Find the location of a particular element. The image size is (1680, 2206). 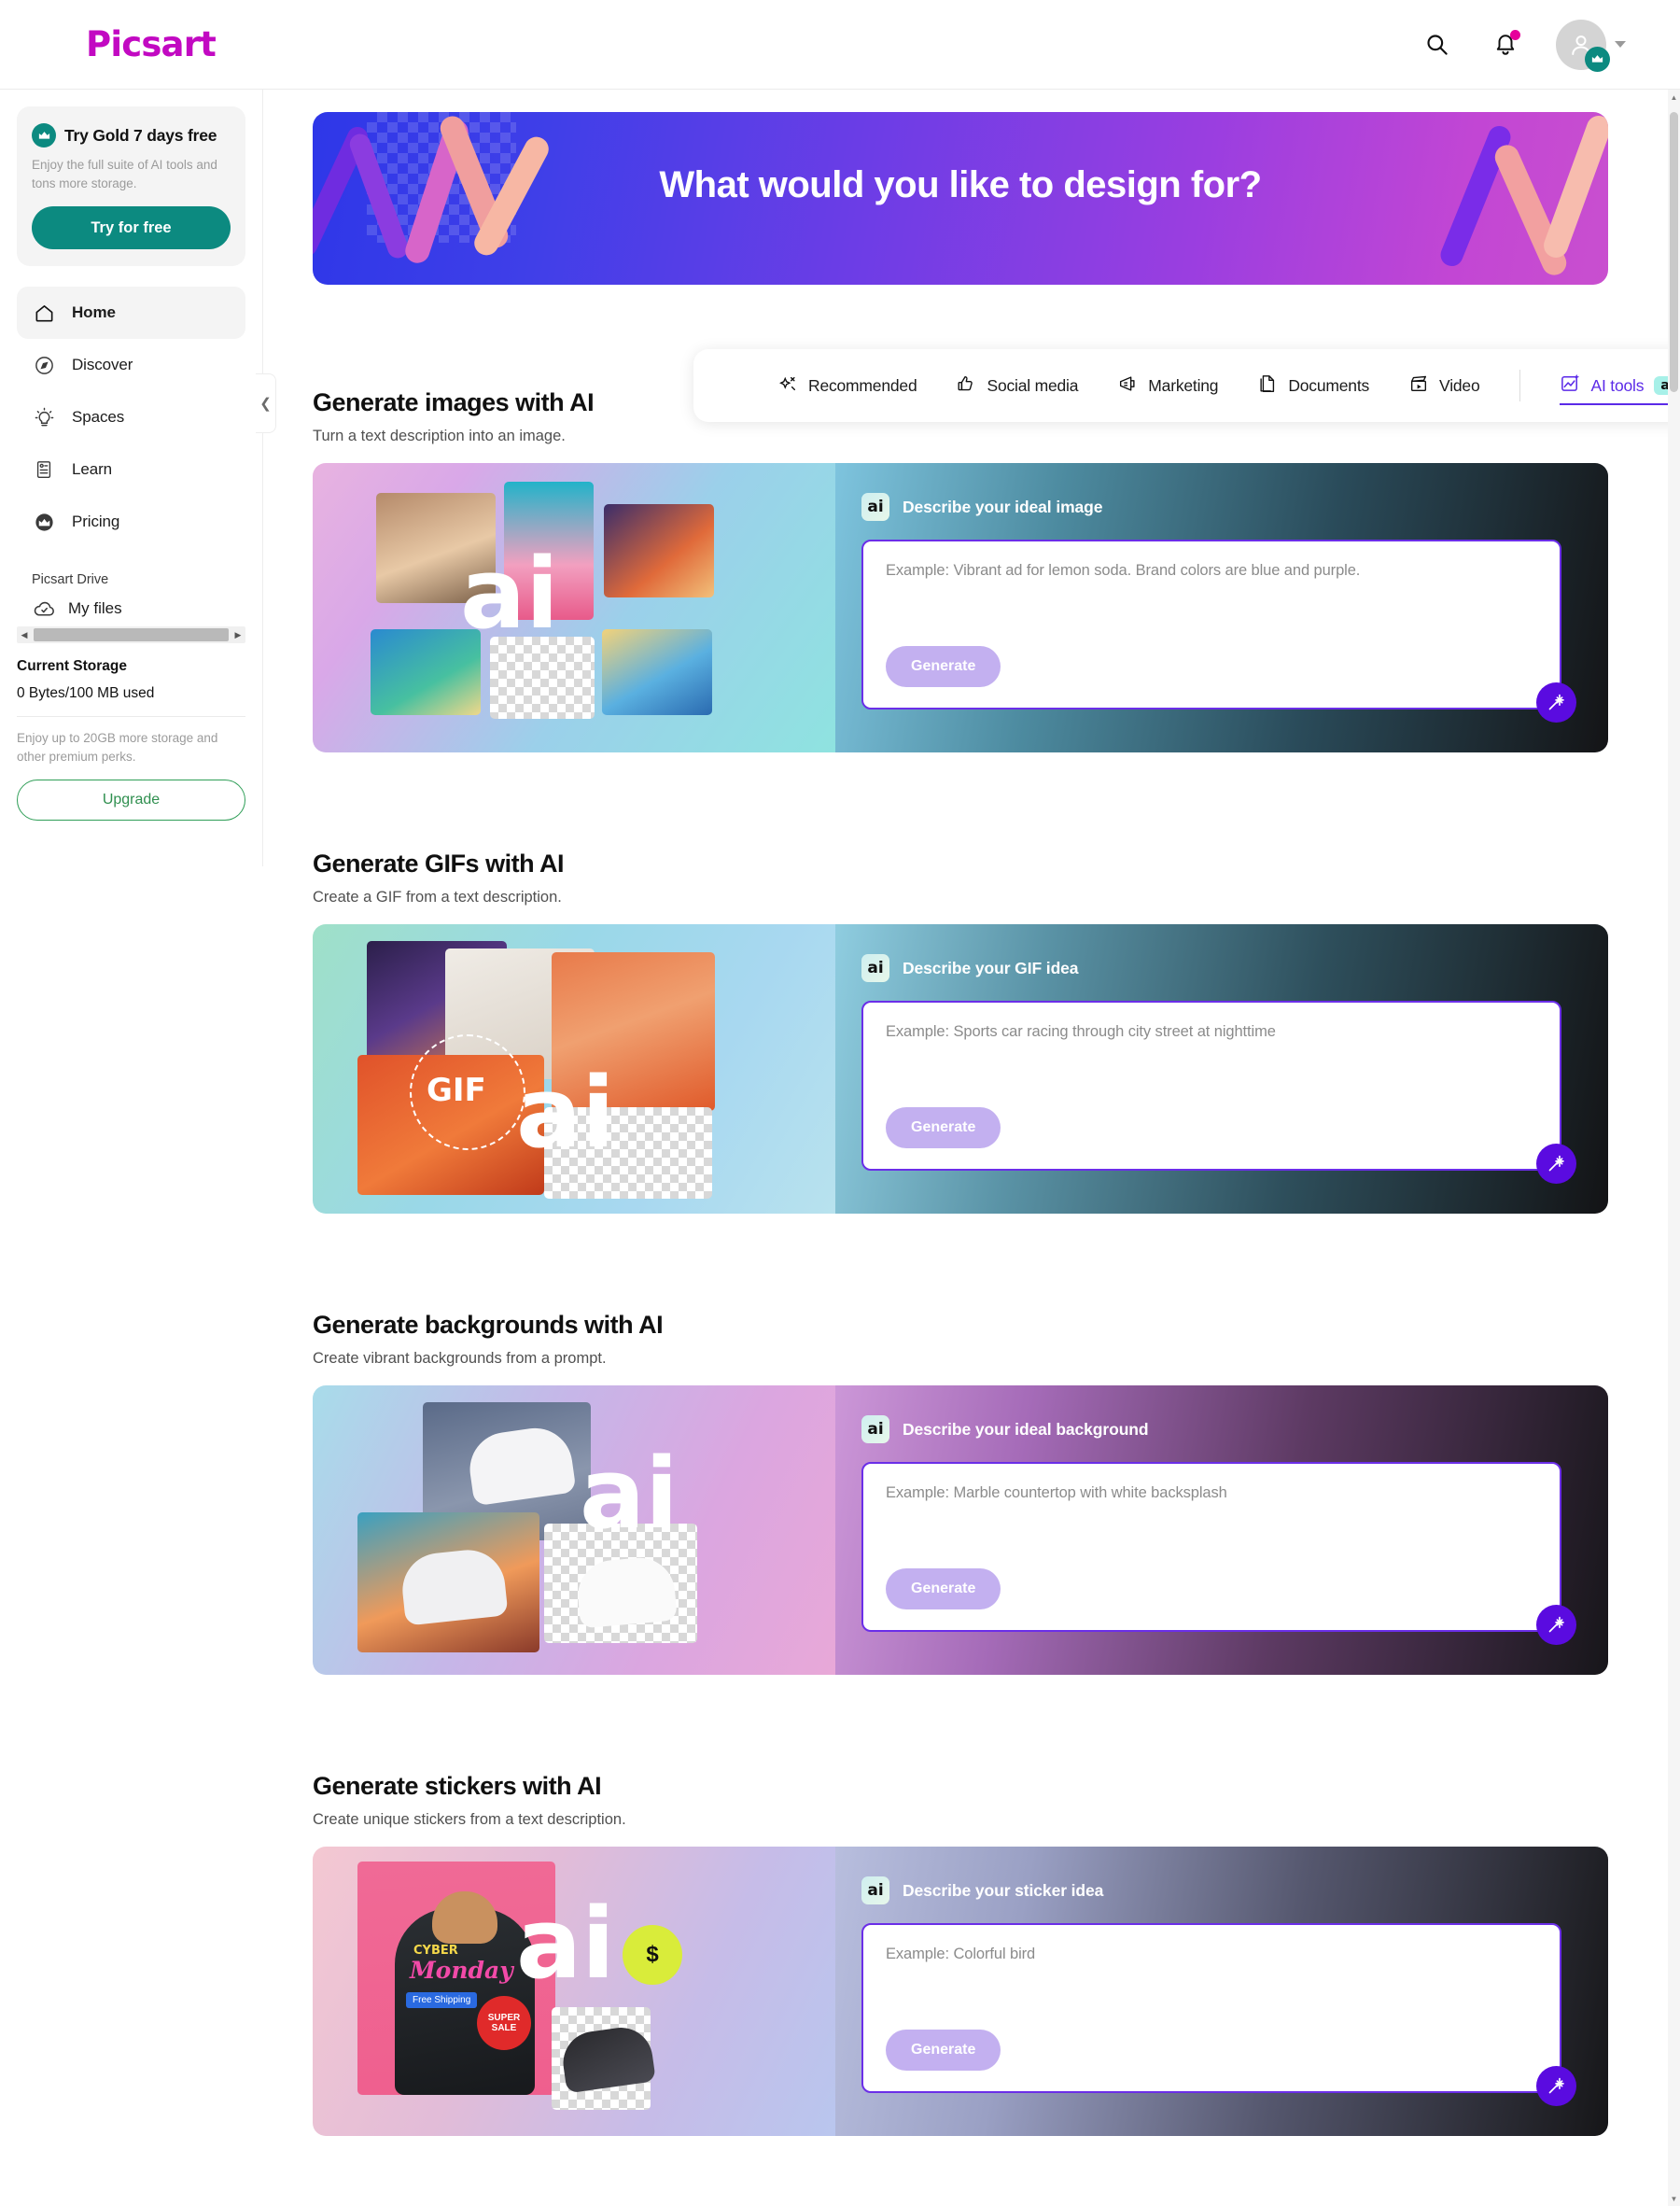

tab-ai-tools: AI tools ai is located at coordinates (1613, 385).